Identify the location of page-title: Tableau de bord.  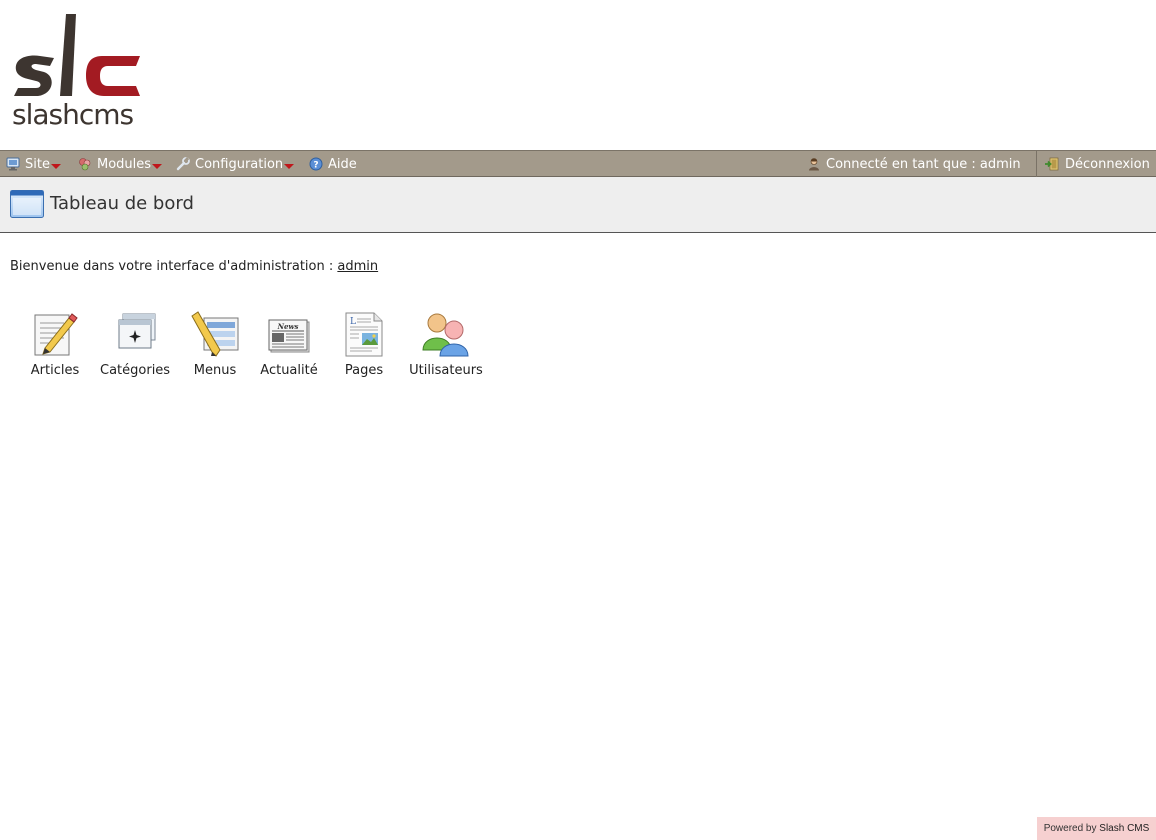
(122, 203).